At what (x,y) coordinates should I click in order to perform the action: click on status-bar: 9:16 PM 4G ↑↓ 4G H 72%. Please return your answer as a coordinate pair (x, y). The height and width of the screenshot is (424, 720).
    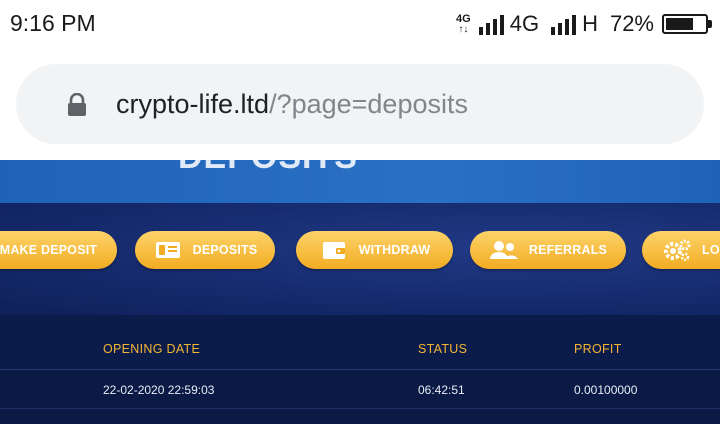
    Looking at the image, I should click on (360, 25).